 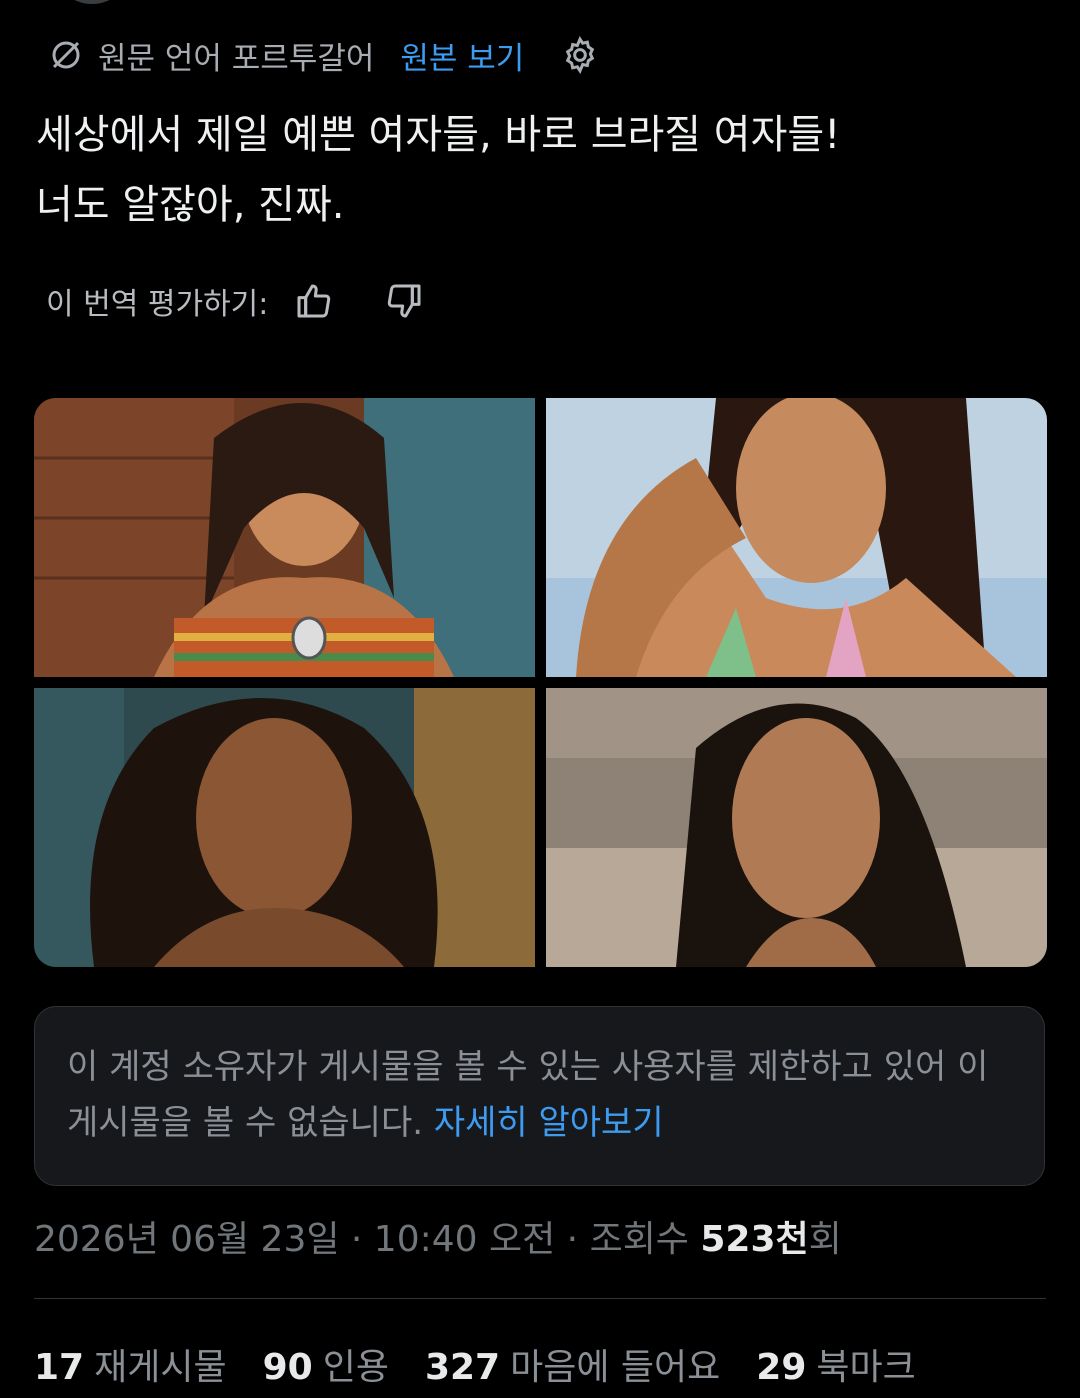 I want to click on tweet-text-line: 너도 알잖아, 진짜., so click(x=190, y=205).